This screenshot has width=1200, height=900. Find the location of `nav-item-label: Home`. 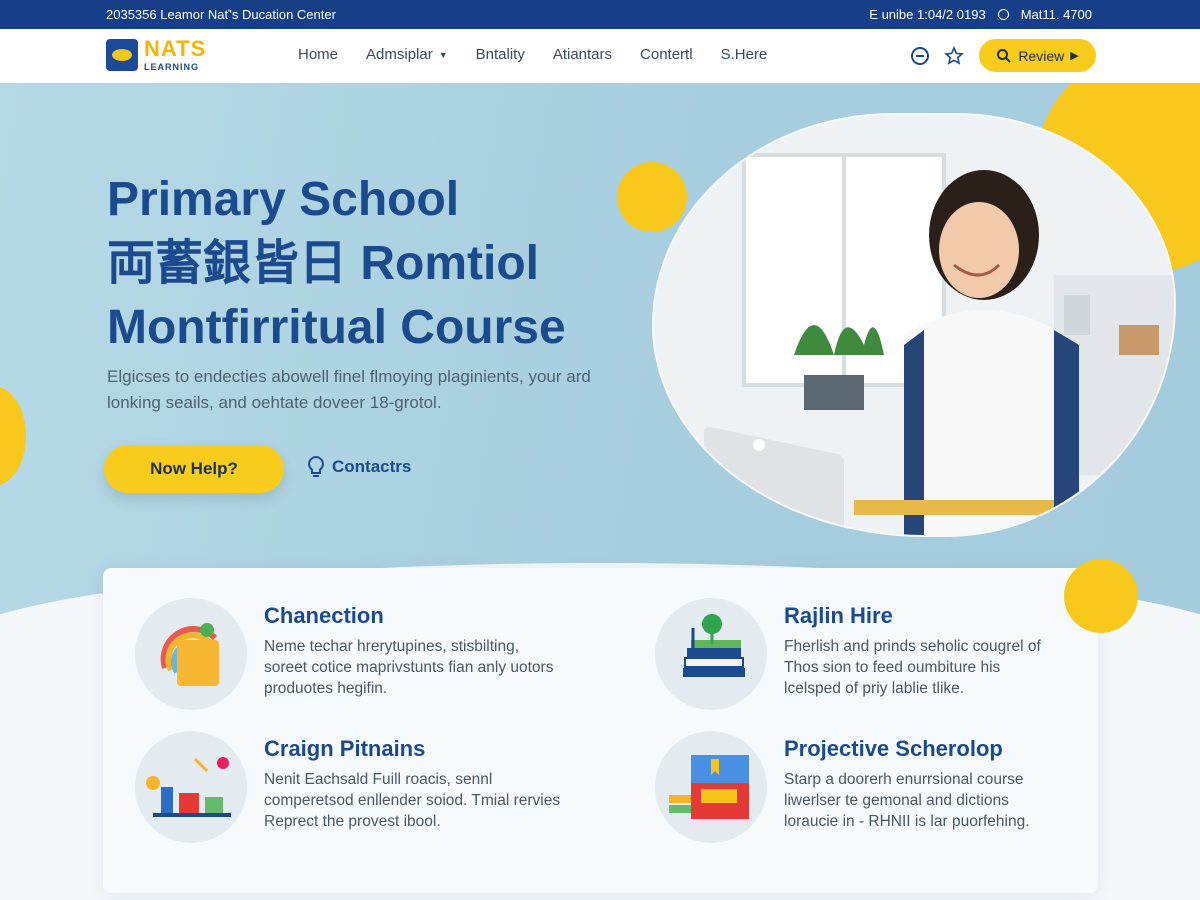

nav-item-label: Home is located at coordinates (318, 54).